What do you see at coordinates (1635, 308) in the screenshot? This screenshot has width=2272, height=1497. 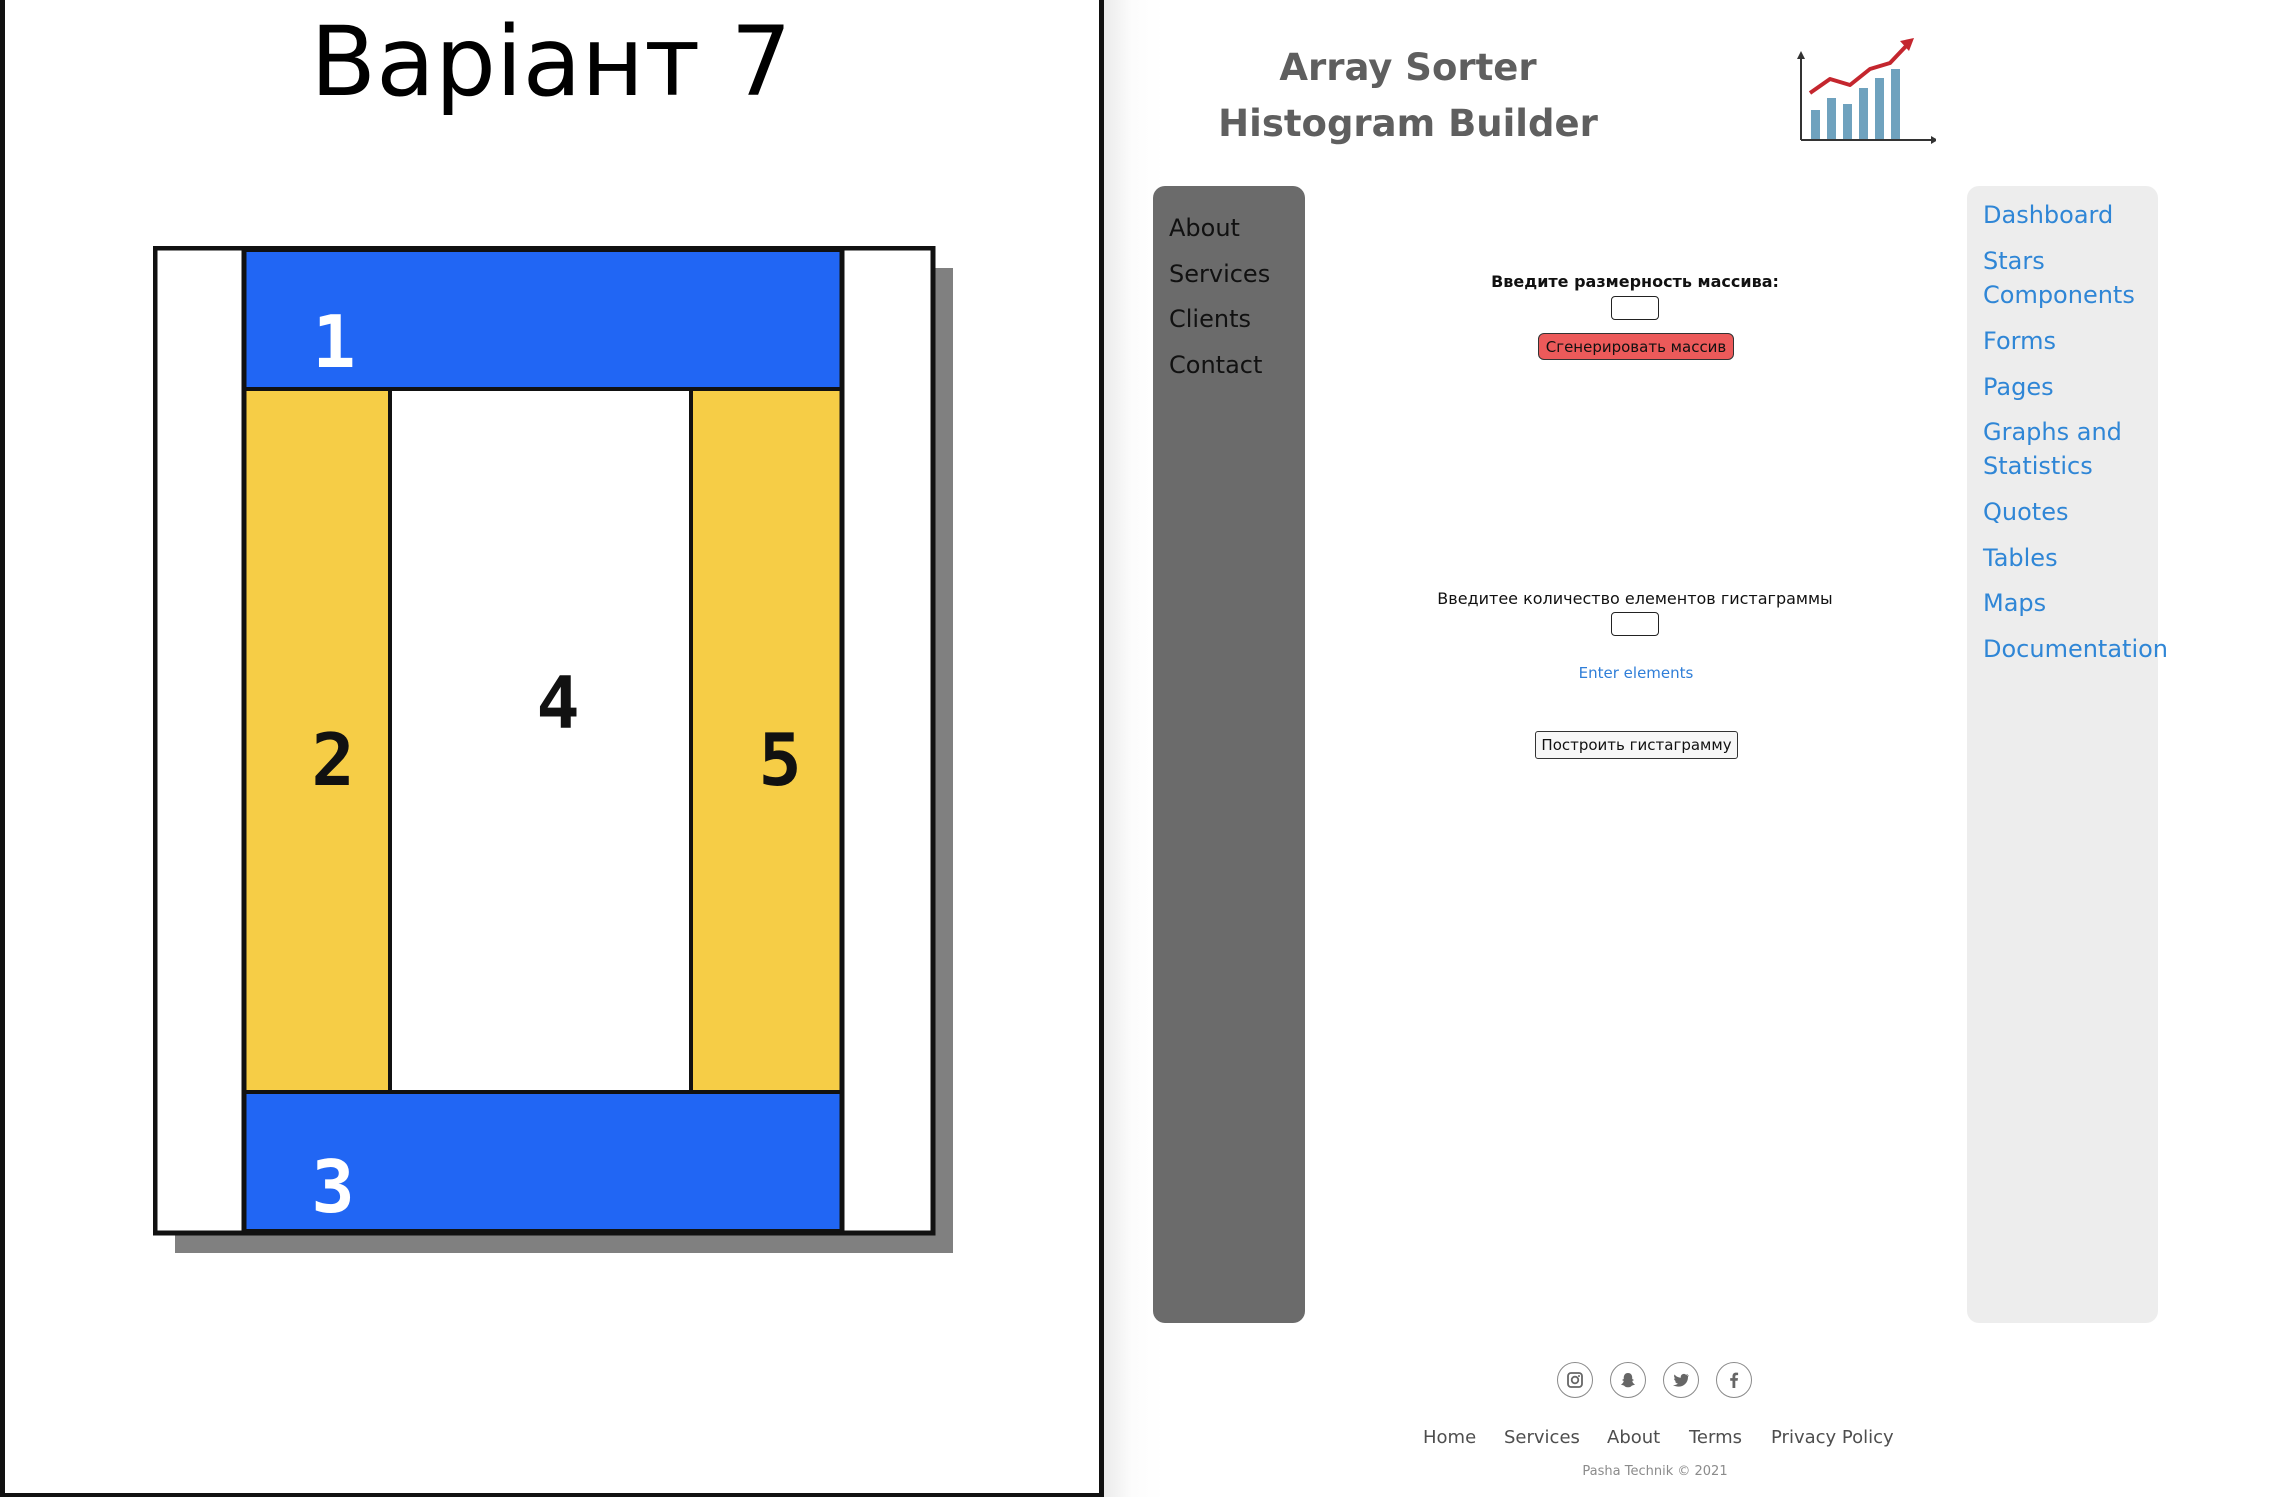 I see `array-size-input` at bounding box center [1635, 308].